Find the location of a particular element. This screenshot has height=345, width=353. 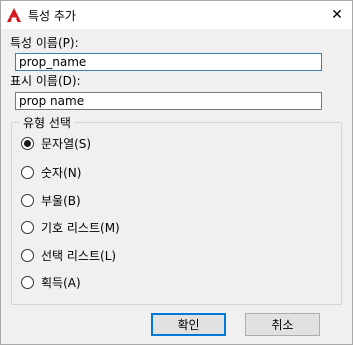

display-name-label: 표시 이름(D): is located at coordinates (45, 81).